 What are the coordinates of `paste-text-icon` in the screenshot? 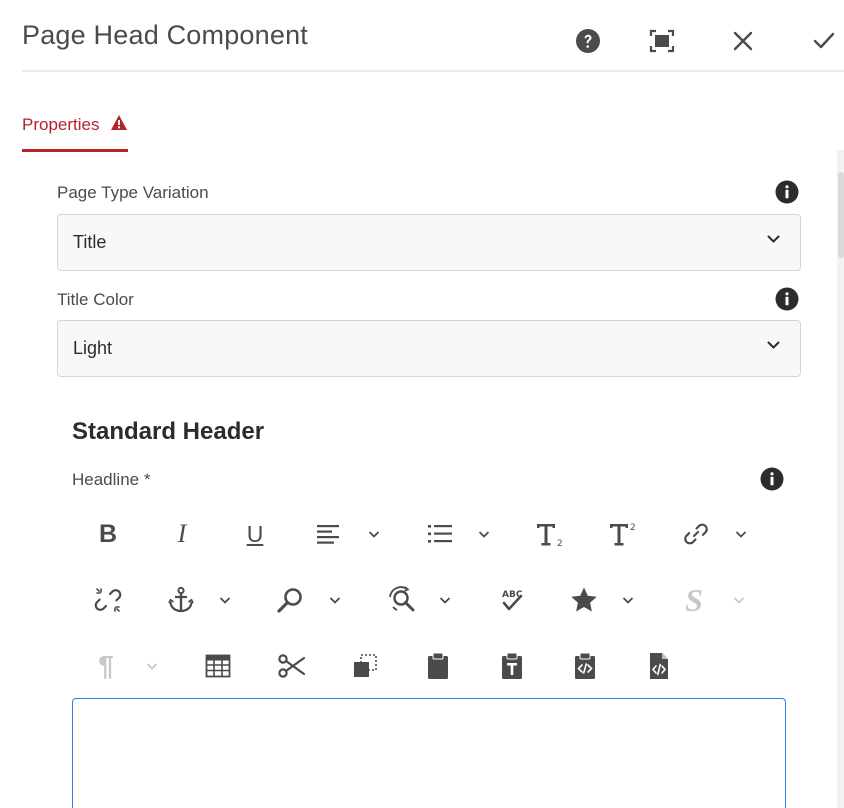 It's located at (512, 665).